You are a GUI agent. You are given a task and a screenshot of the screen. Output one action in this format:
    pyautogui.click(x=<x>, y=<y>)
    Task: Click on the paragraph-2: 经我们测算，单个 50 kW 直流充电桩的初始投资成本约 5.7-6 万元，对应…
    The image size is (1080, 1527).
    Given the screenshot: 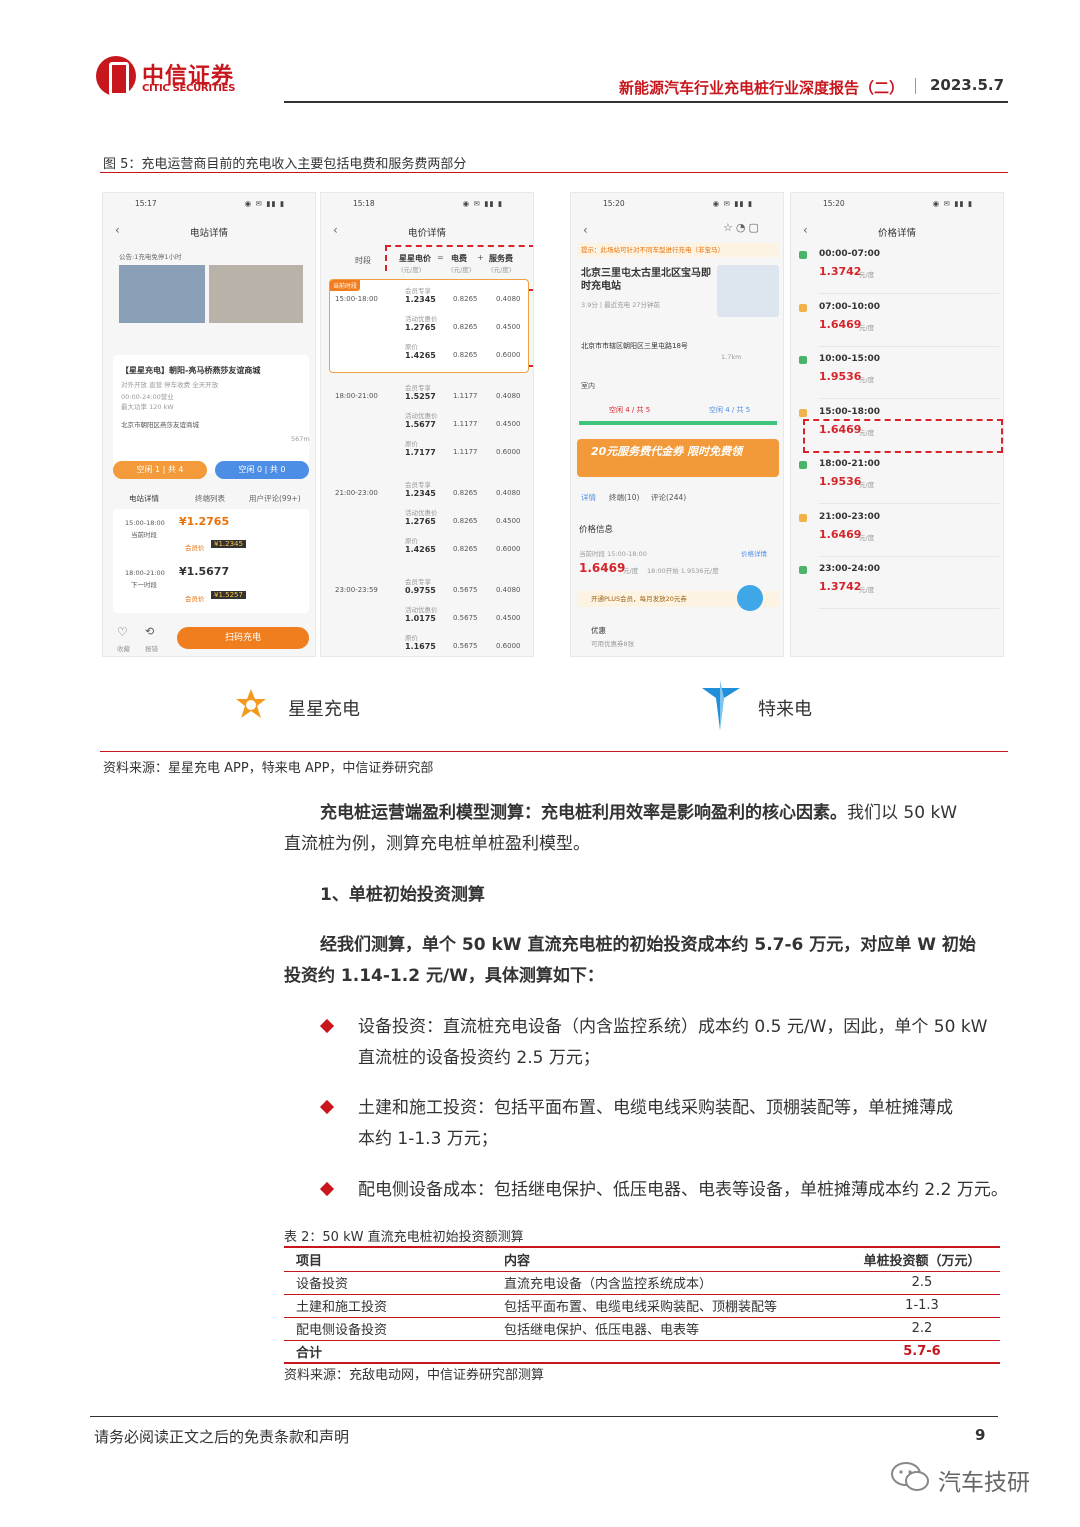 What is the action you would take?
    pyautogui.click(x=648, y=945)
    